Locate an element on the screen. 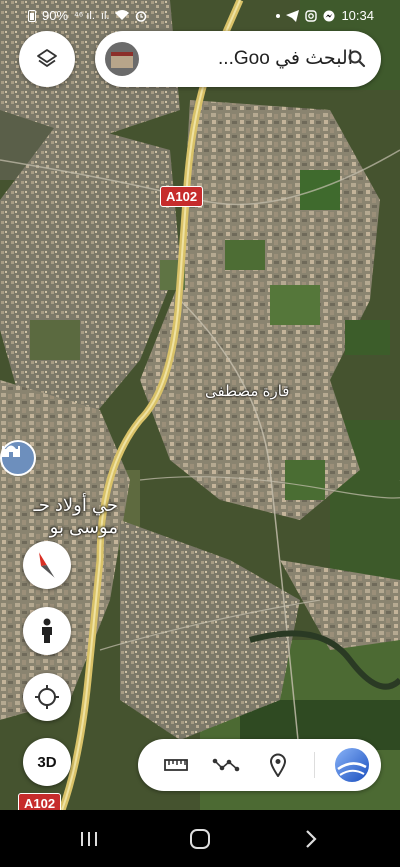 The image size is (400, 867). pin-icon is located at coordinates (278, 765).